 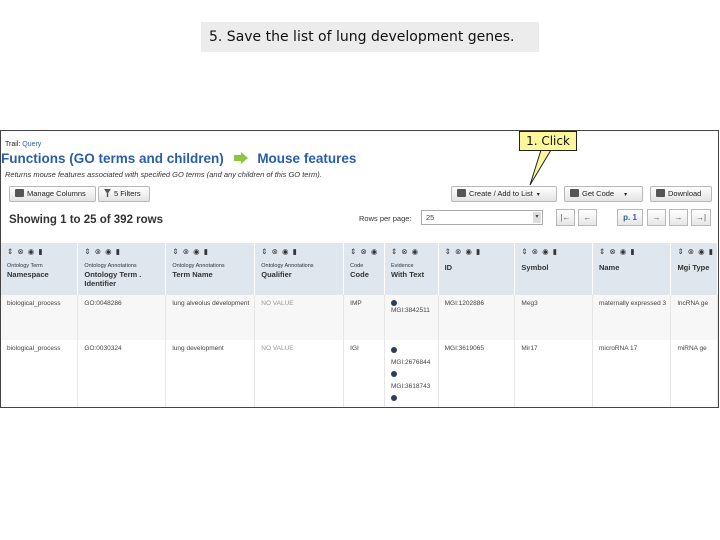 I want to click on cell-symbol: Mir17, so click(x=553, y=373).